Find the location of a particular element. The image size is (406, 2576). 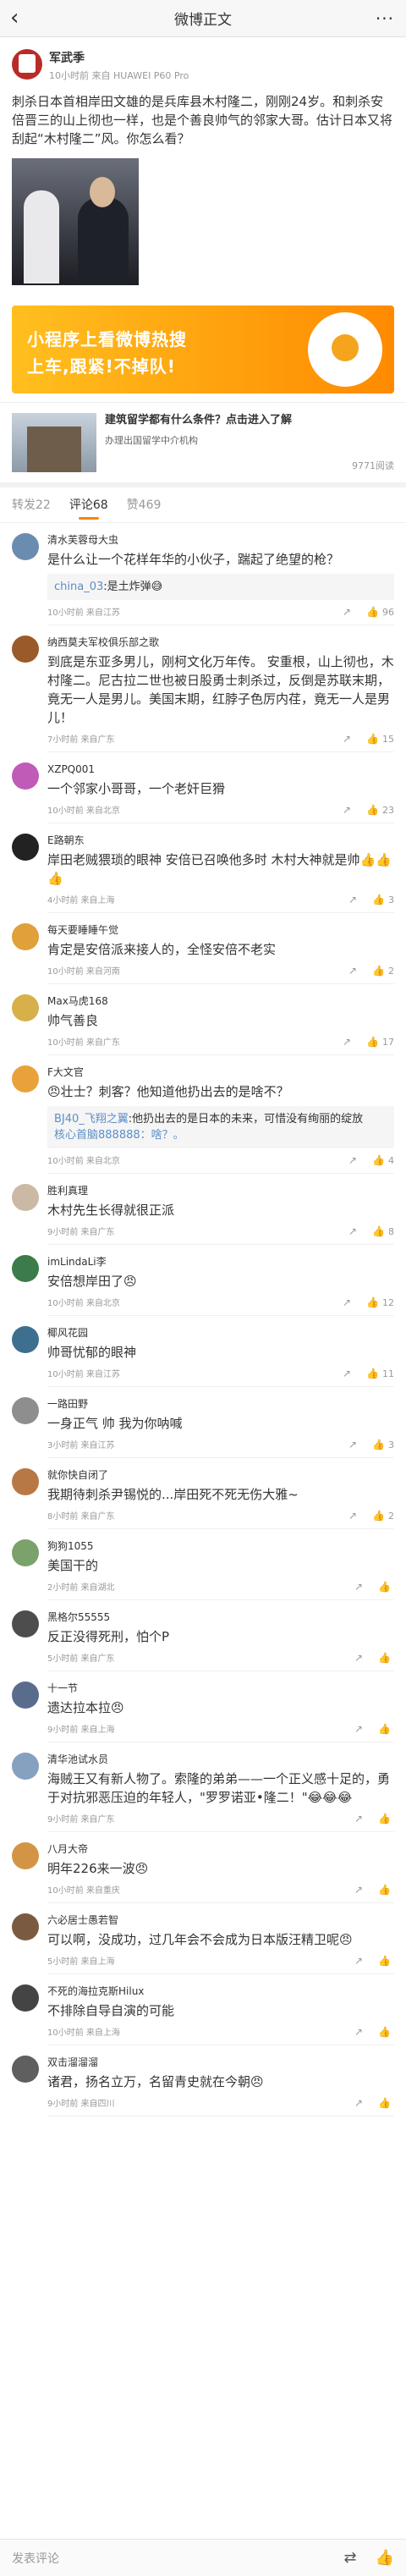

tab-comments: 评论68 is located at coordinates (89, 505).